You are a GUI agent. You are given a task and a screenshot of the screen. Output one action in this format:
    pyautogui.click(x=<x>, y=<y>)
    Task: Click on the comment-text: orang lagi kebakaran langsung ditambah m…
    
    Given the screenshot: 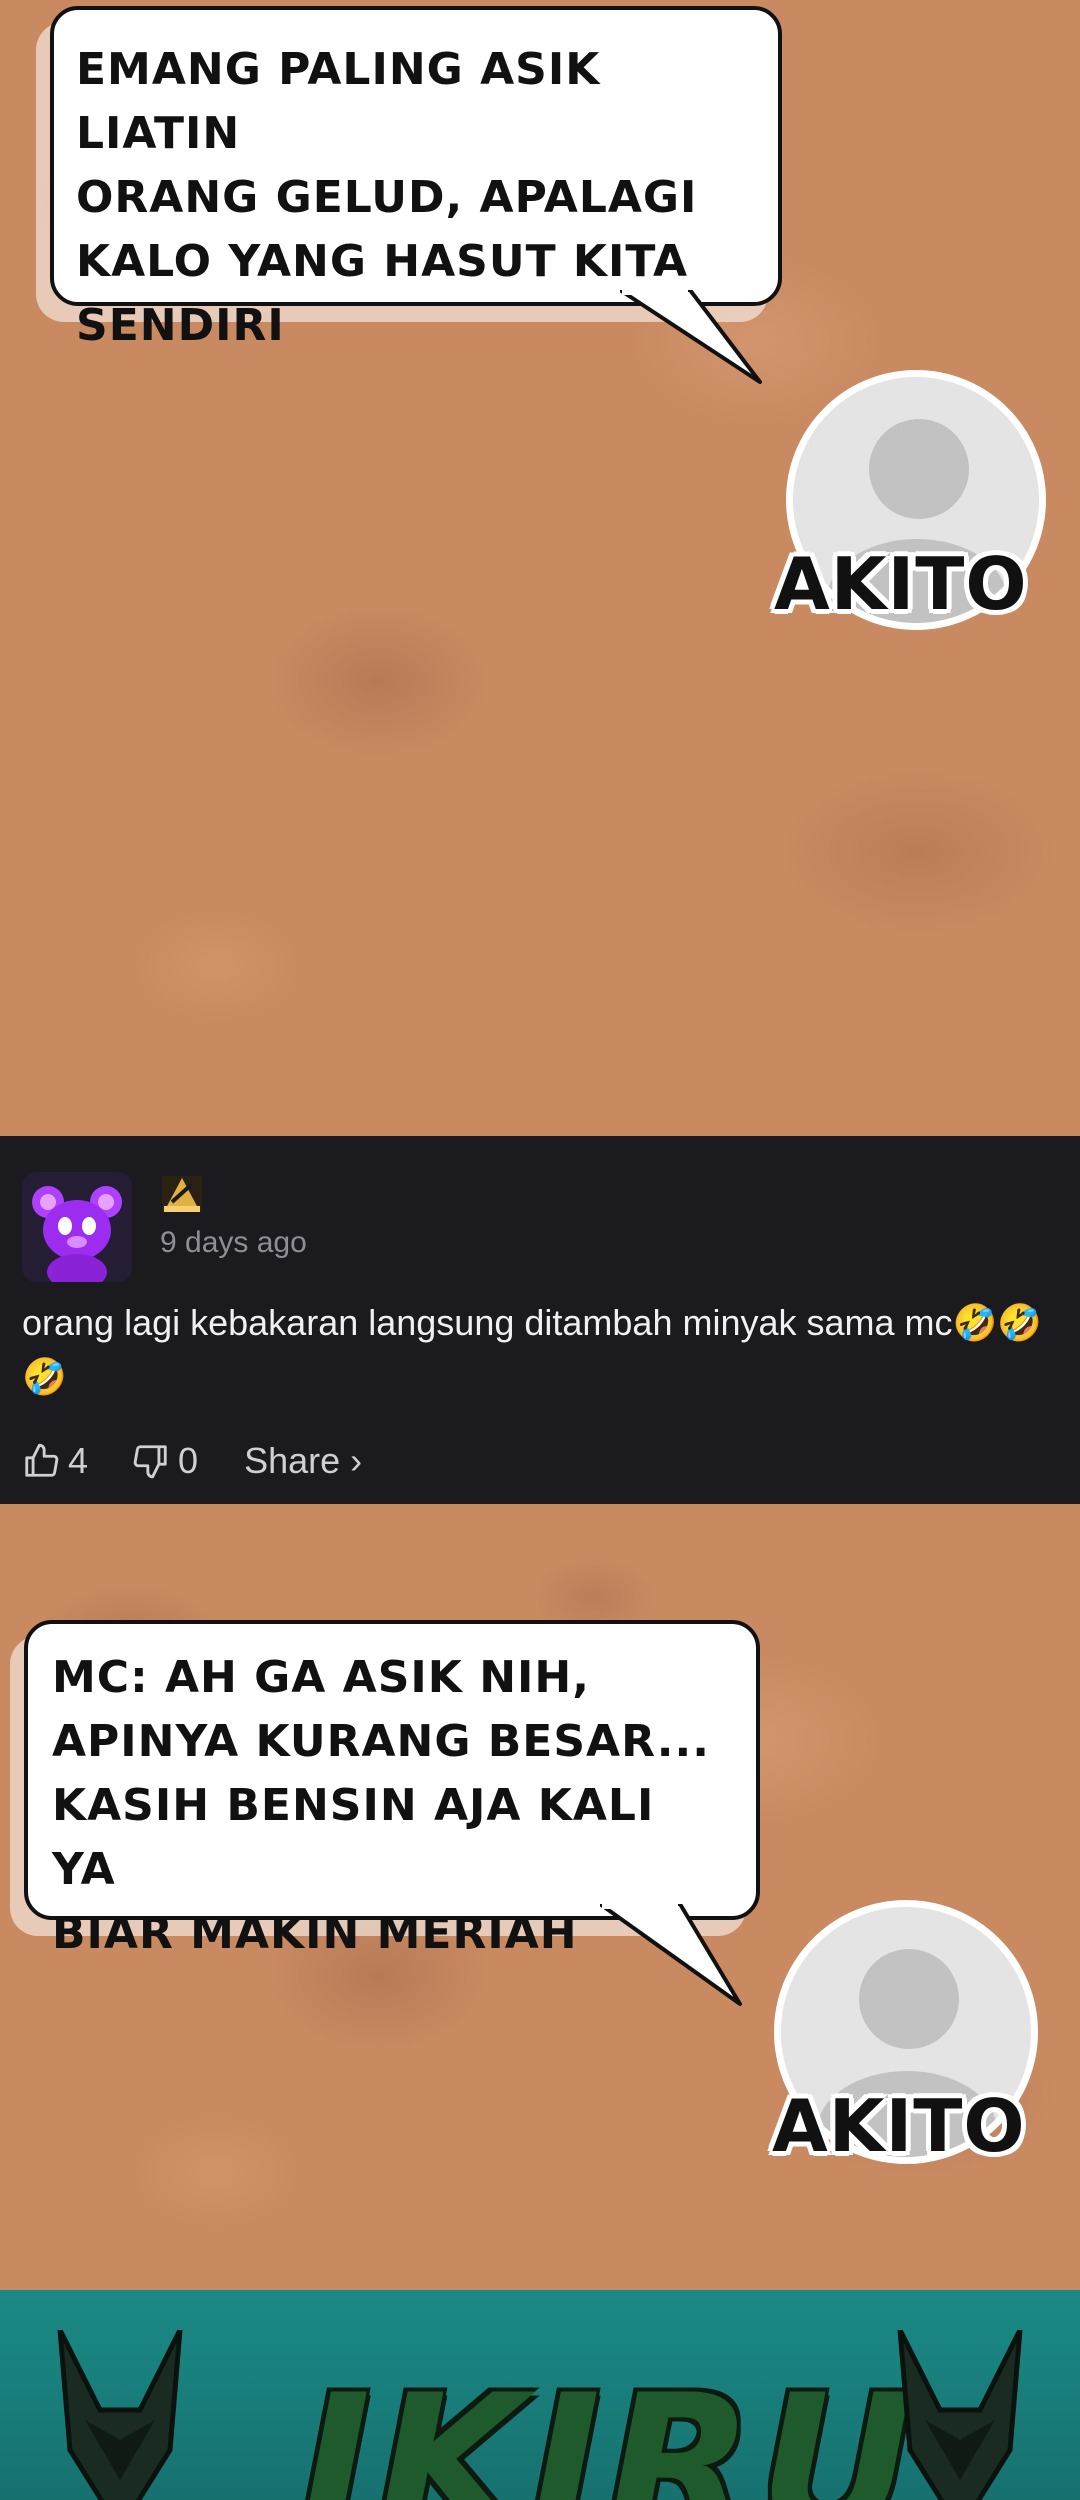 What is the action you would take?
    pyautogui.click(x=532, y=1349)
    